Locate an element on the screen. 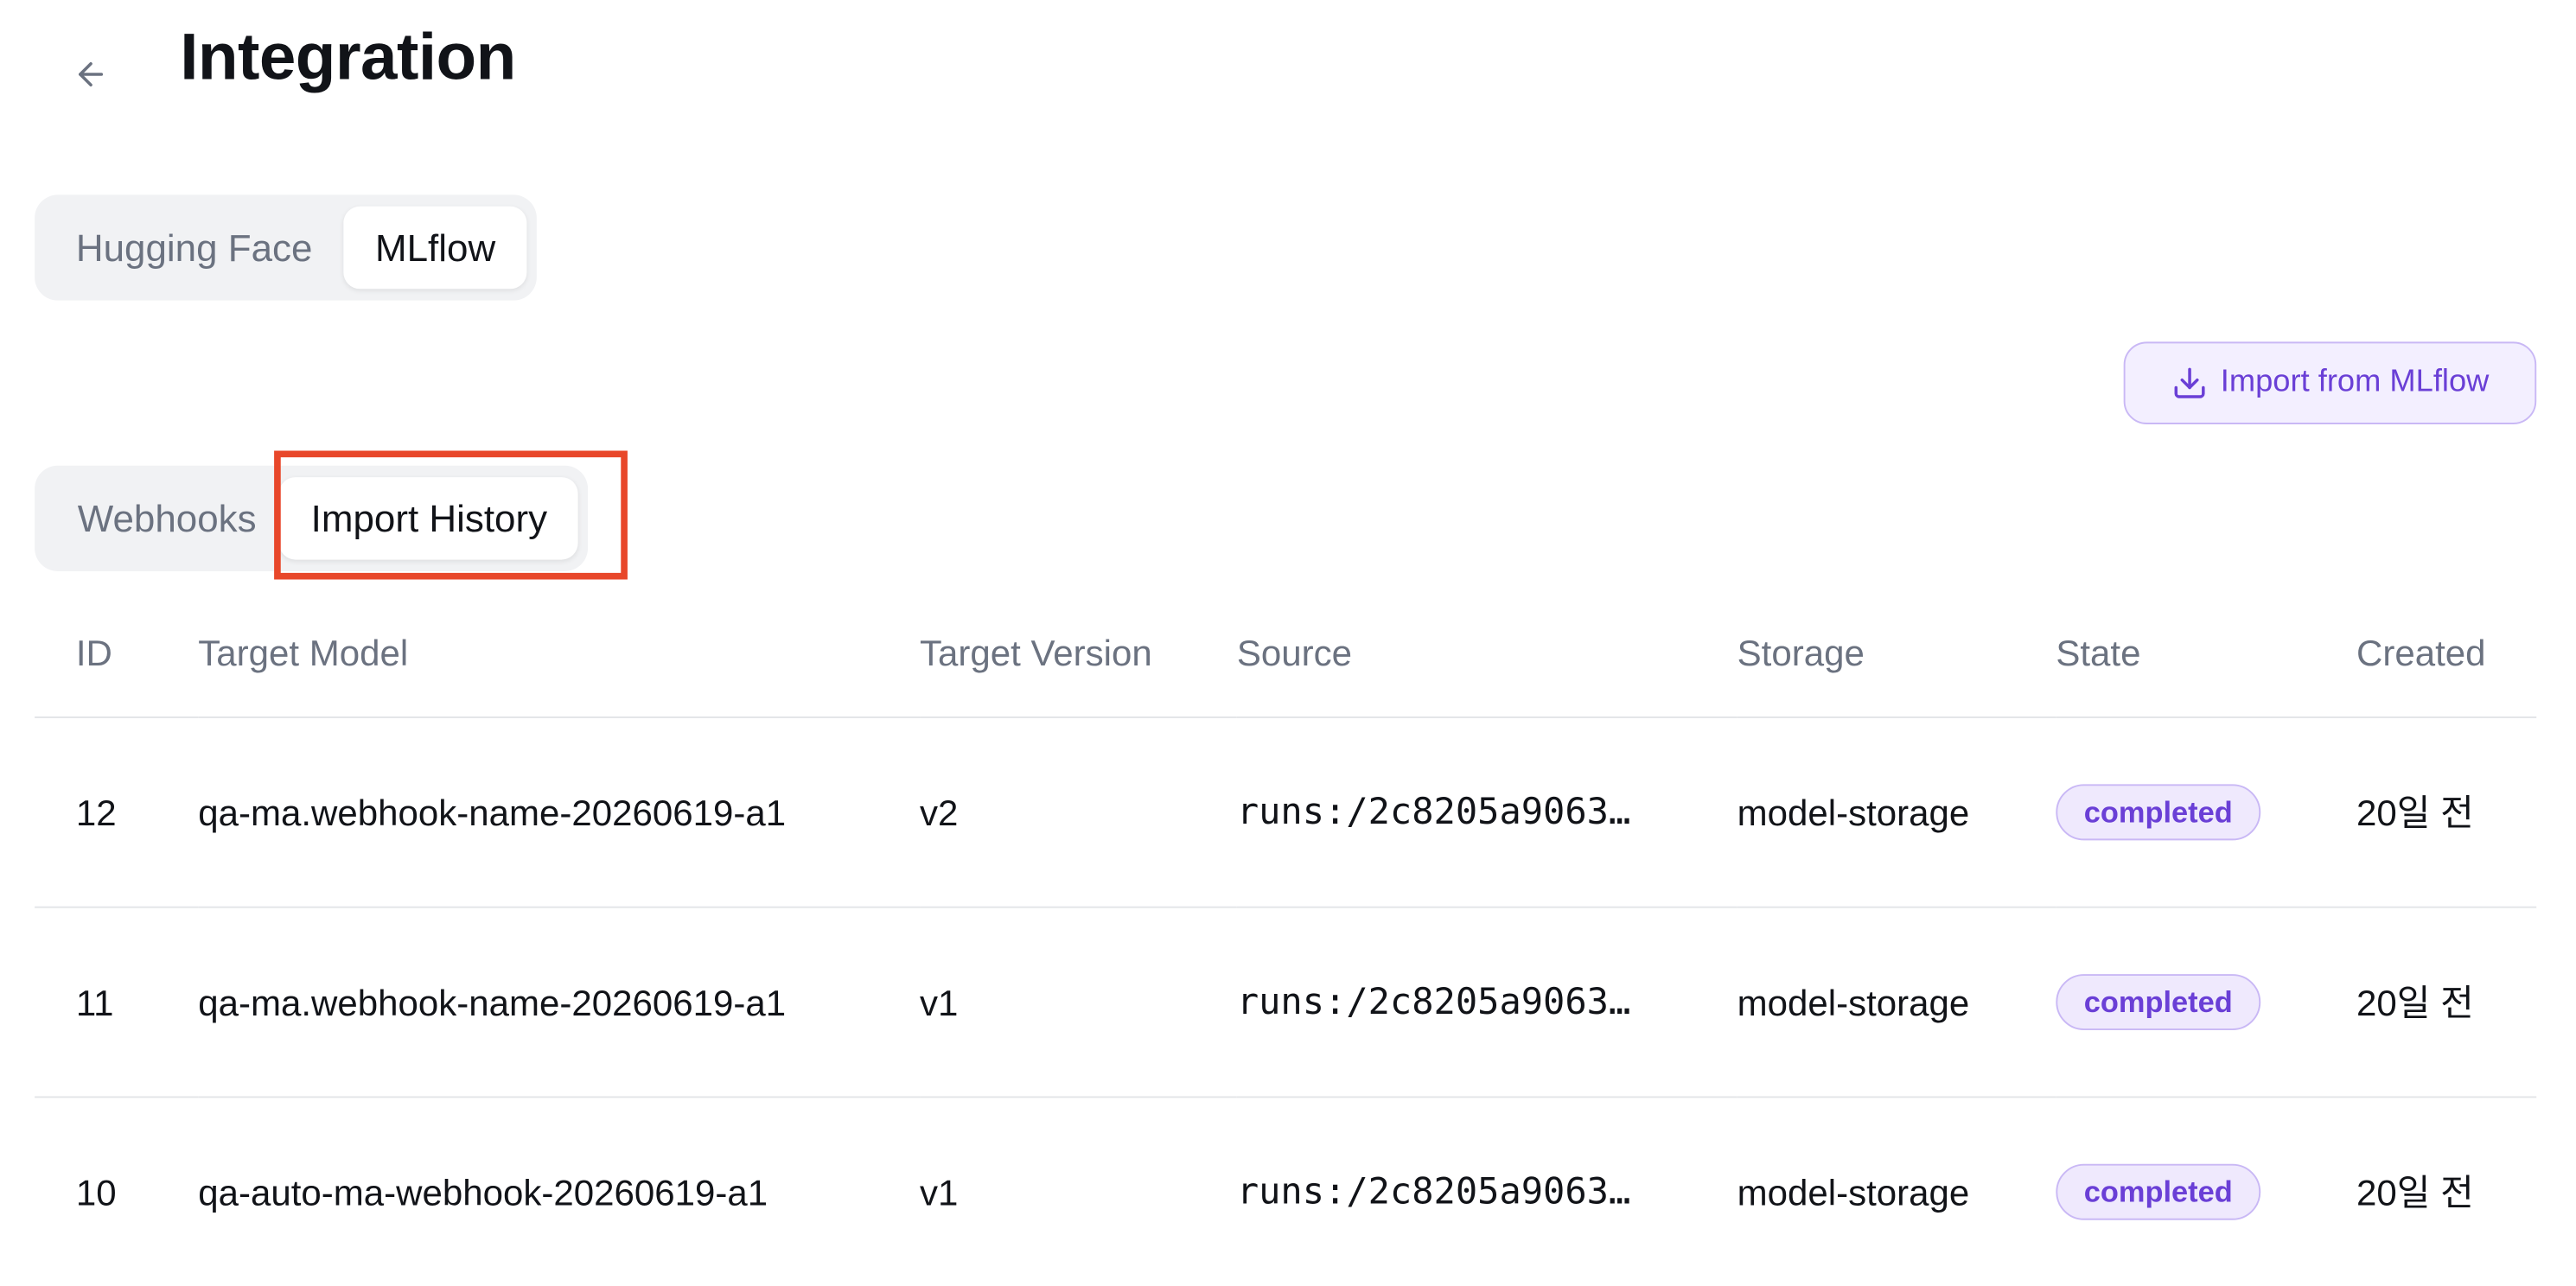  tab-webhooks: Webhooks is located at coordinates (162, 518).